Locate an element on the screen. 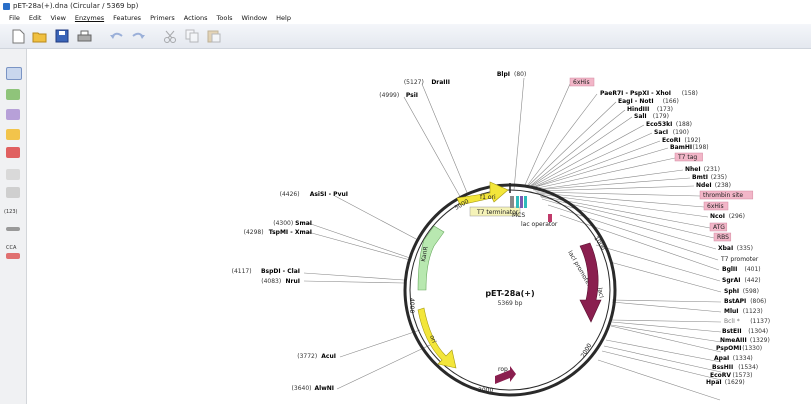  tick-3000: 3000 is located at coordinates (485, 390).